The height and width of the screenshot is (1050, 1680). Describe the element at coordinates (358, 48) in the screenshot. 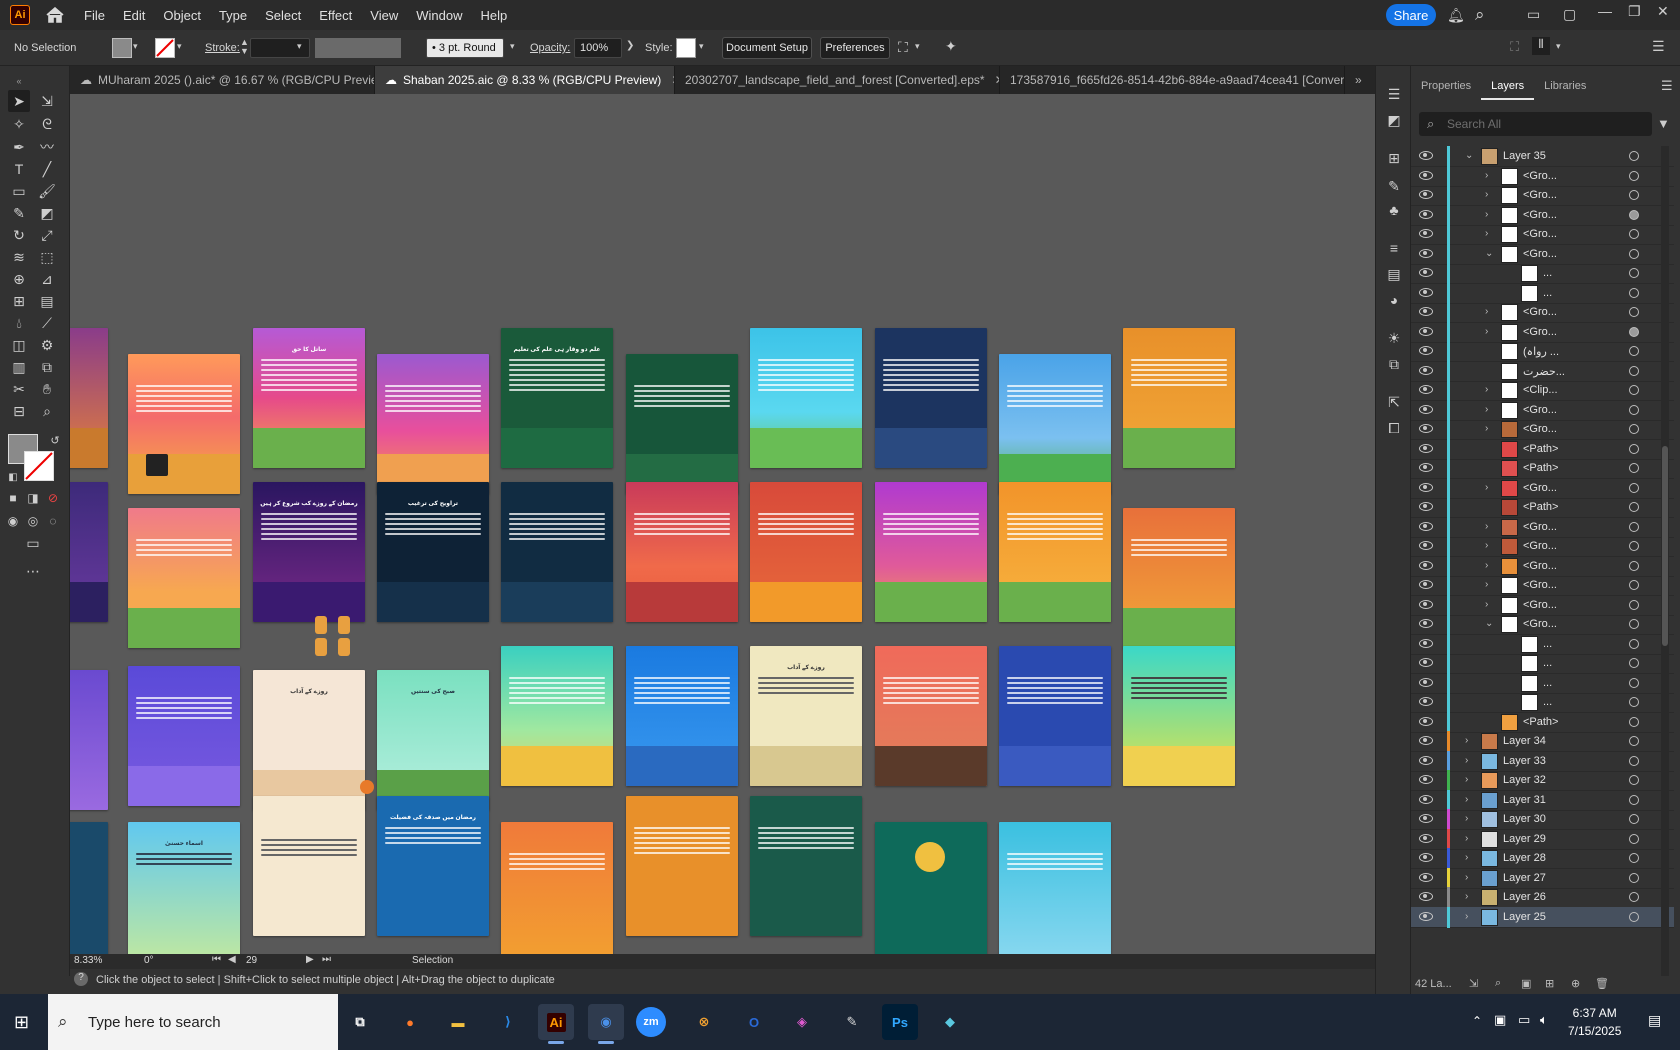

I see `variable-width-profile` at that location.